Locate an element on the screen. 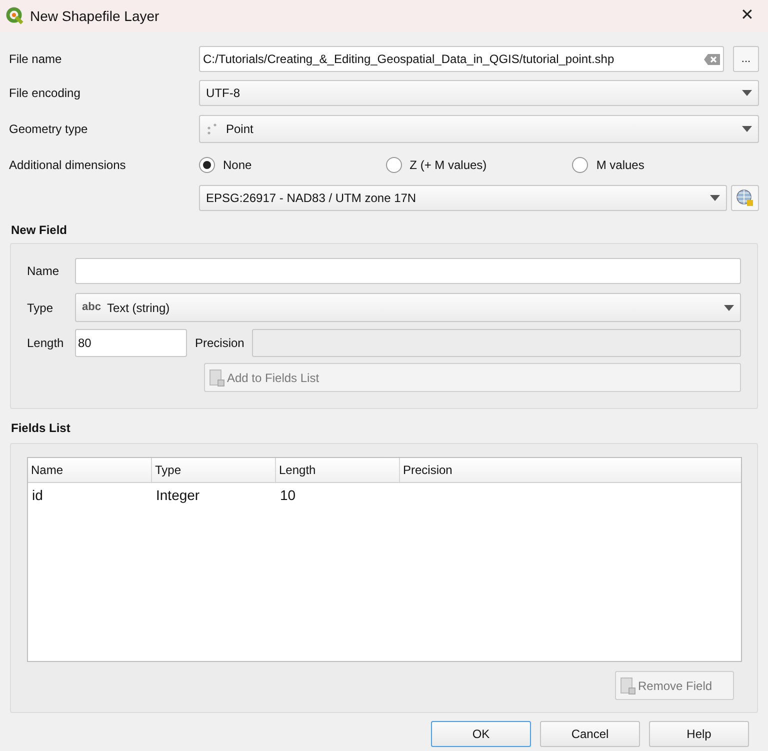 The width and height of the screenshot is (768, 751). crs-dropdown: EPSG:26917 - NAD83 / UTM zone 17N is located at coordinates (463, 198).